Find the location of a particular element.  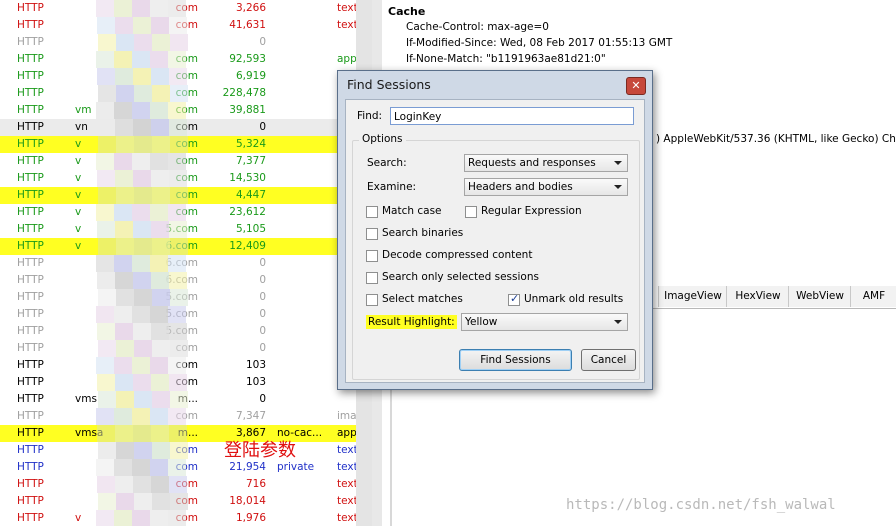

header-group-cache: Cache is located at coordinates (407, 11).